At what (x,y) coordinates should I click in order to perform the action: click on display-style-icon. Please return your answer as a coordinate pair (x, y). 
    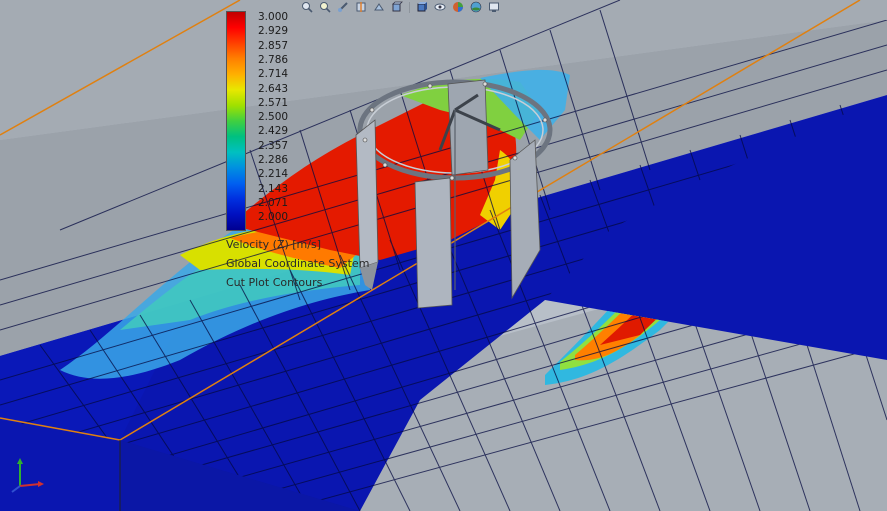
    Looking at the image, I should click on (422, 7).